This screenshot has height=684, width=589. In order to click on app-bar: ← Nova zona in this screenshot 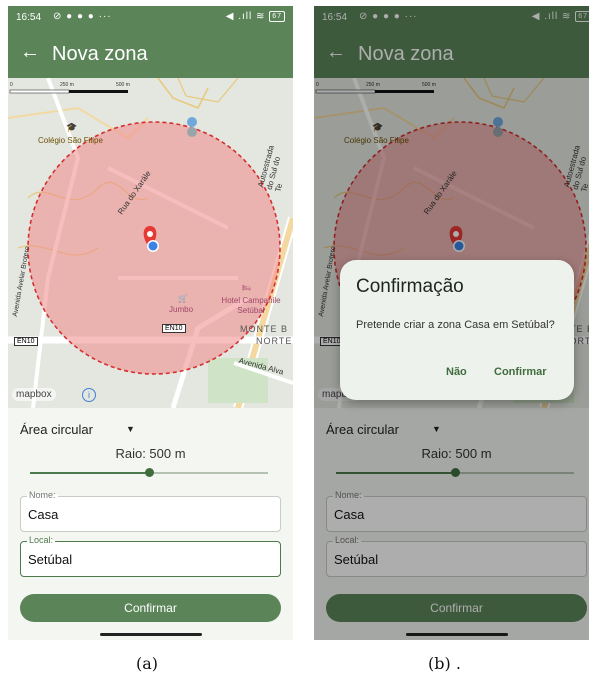, I will do `click(150, 54)`.